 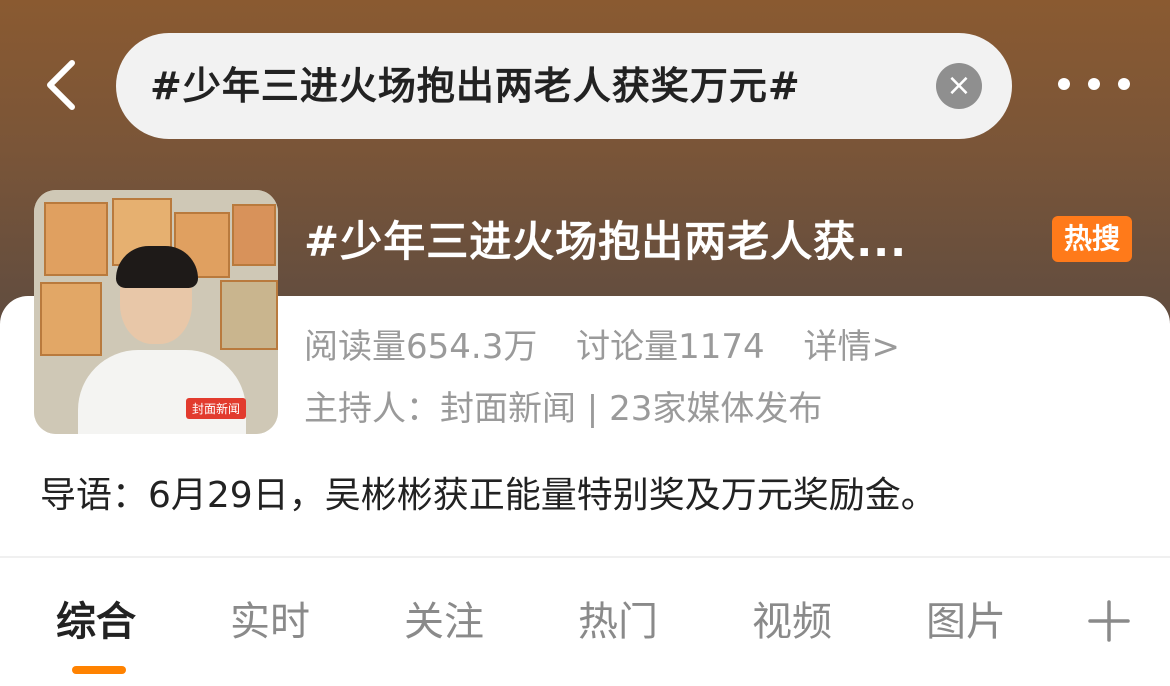 I want to click on clear-search-button: ×, so click(x=959, y=86).